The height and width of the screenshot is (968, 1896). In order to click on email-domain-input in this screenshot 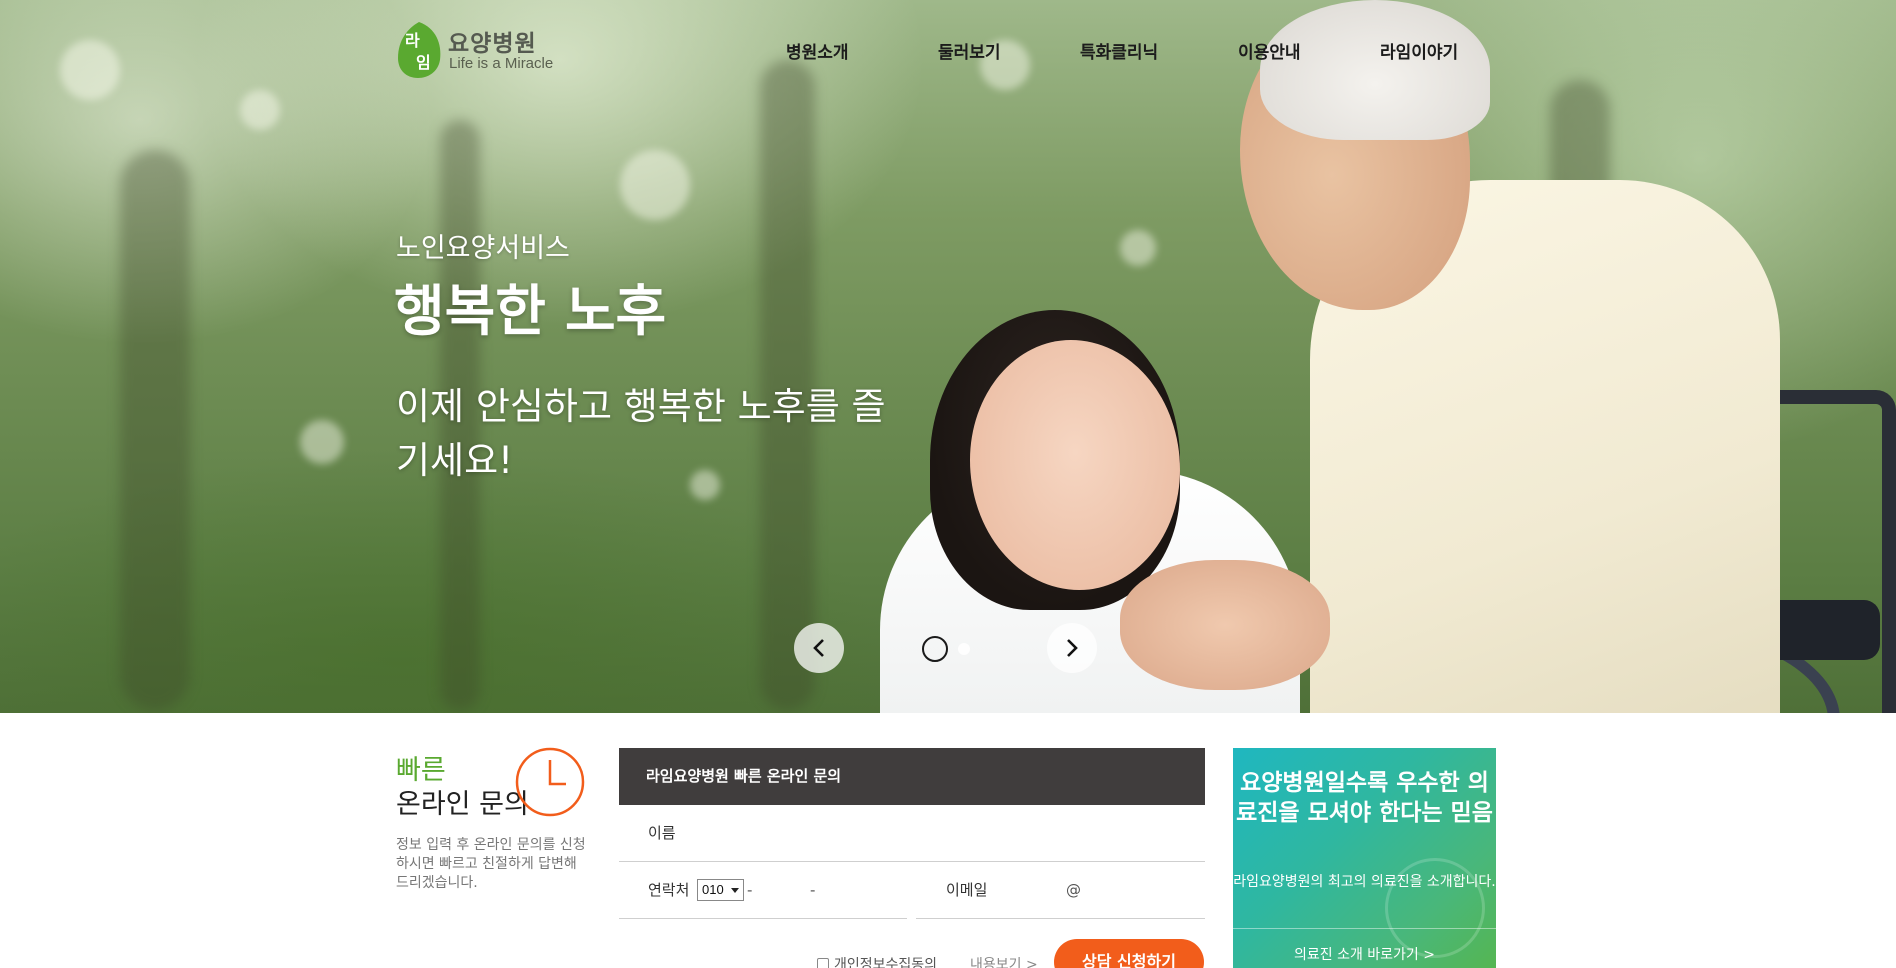, I will do `click(1141, 890)`.